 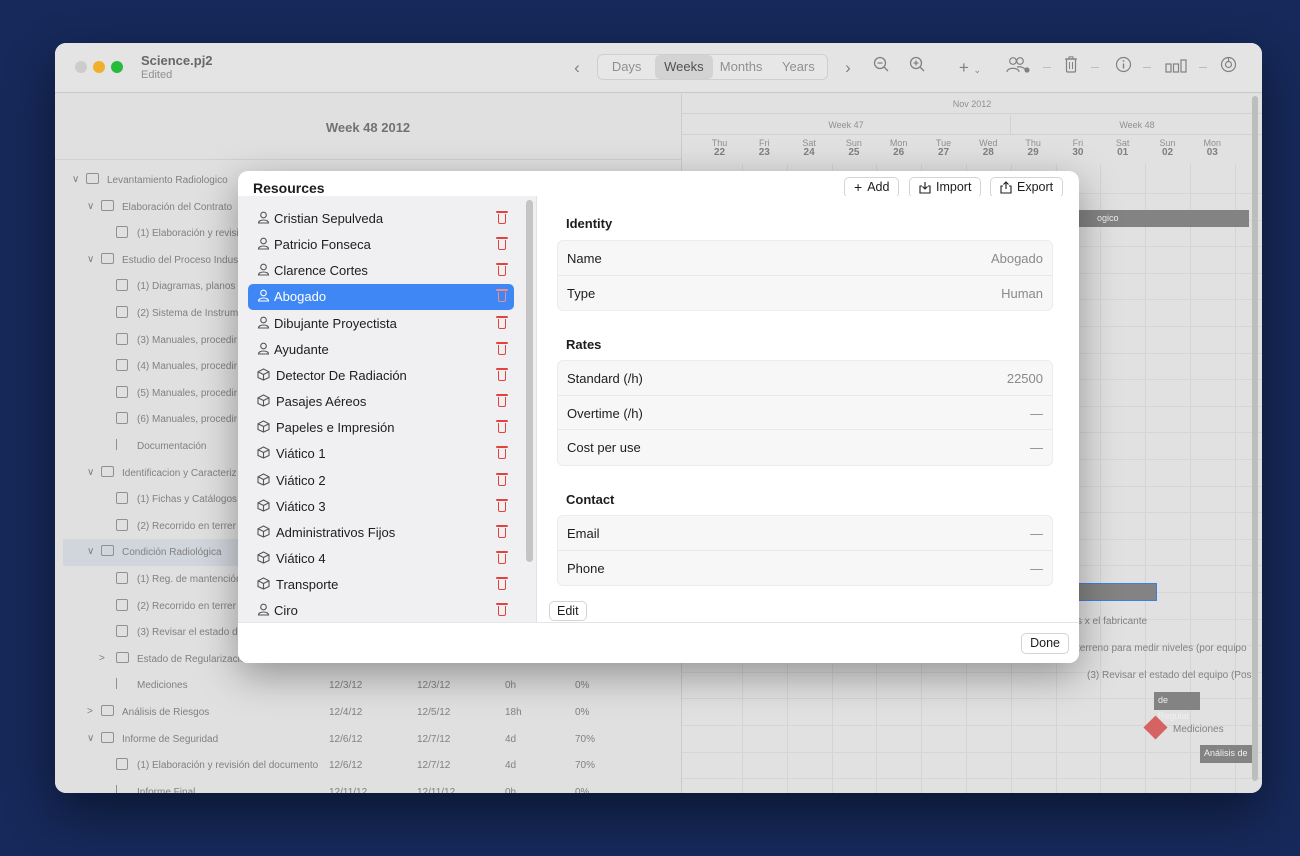 What do you see at coordinates (1006, 187) in the screenshot?
I see `export-icon` at bounding box center [1006, 187].